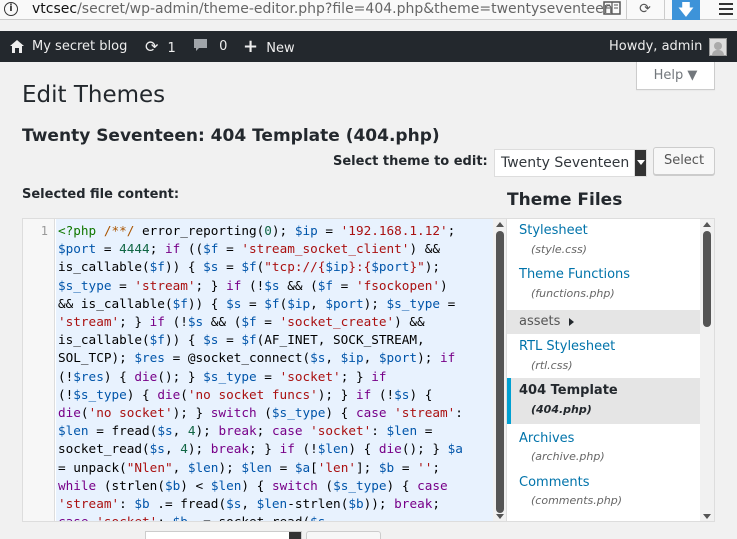 The height and width of the screenshot is (539, 737). Describe the element at coordinates (561, 409) in the screenshot. I see `file-item-filename: (404.php)` at that location.